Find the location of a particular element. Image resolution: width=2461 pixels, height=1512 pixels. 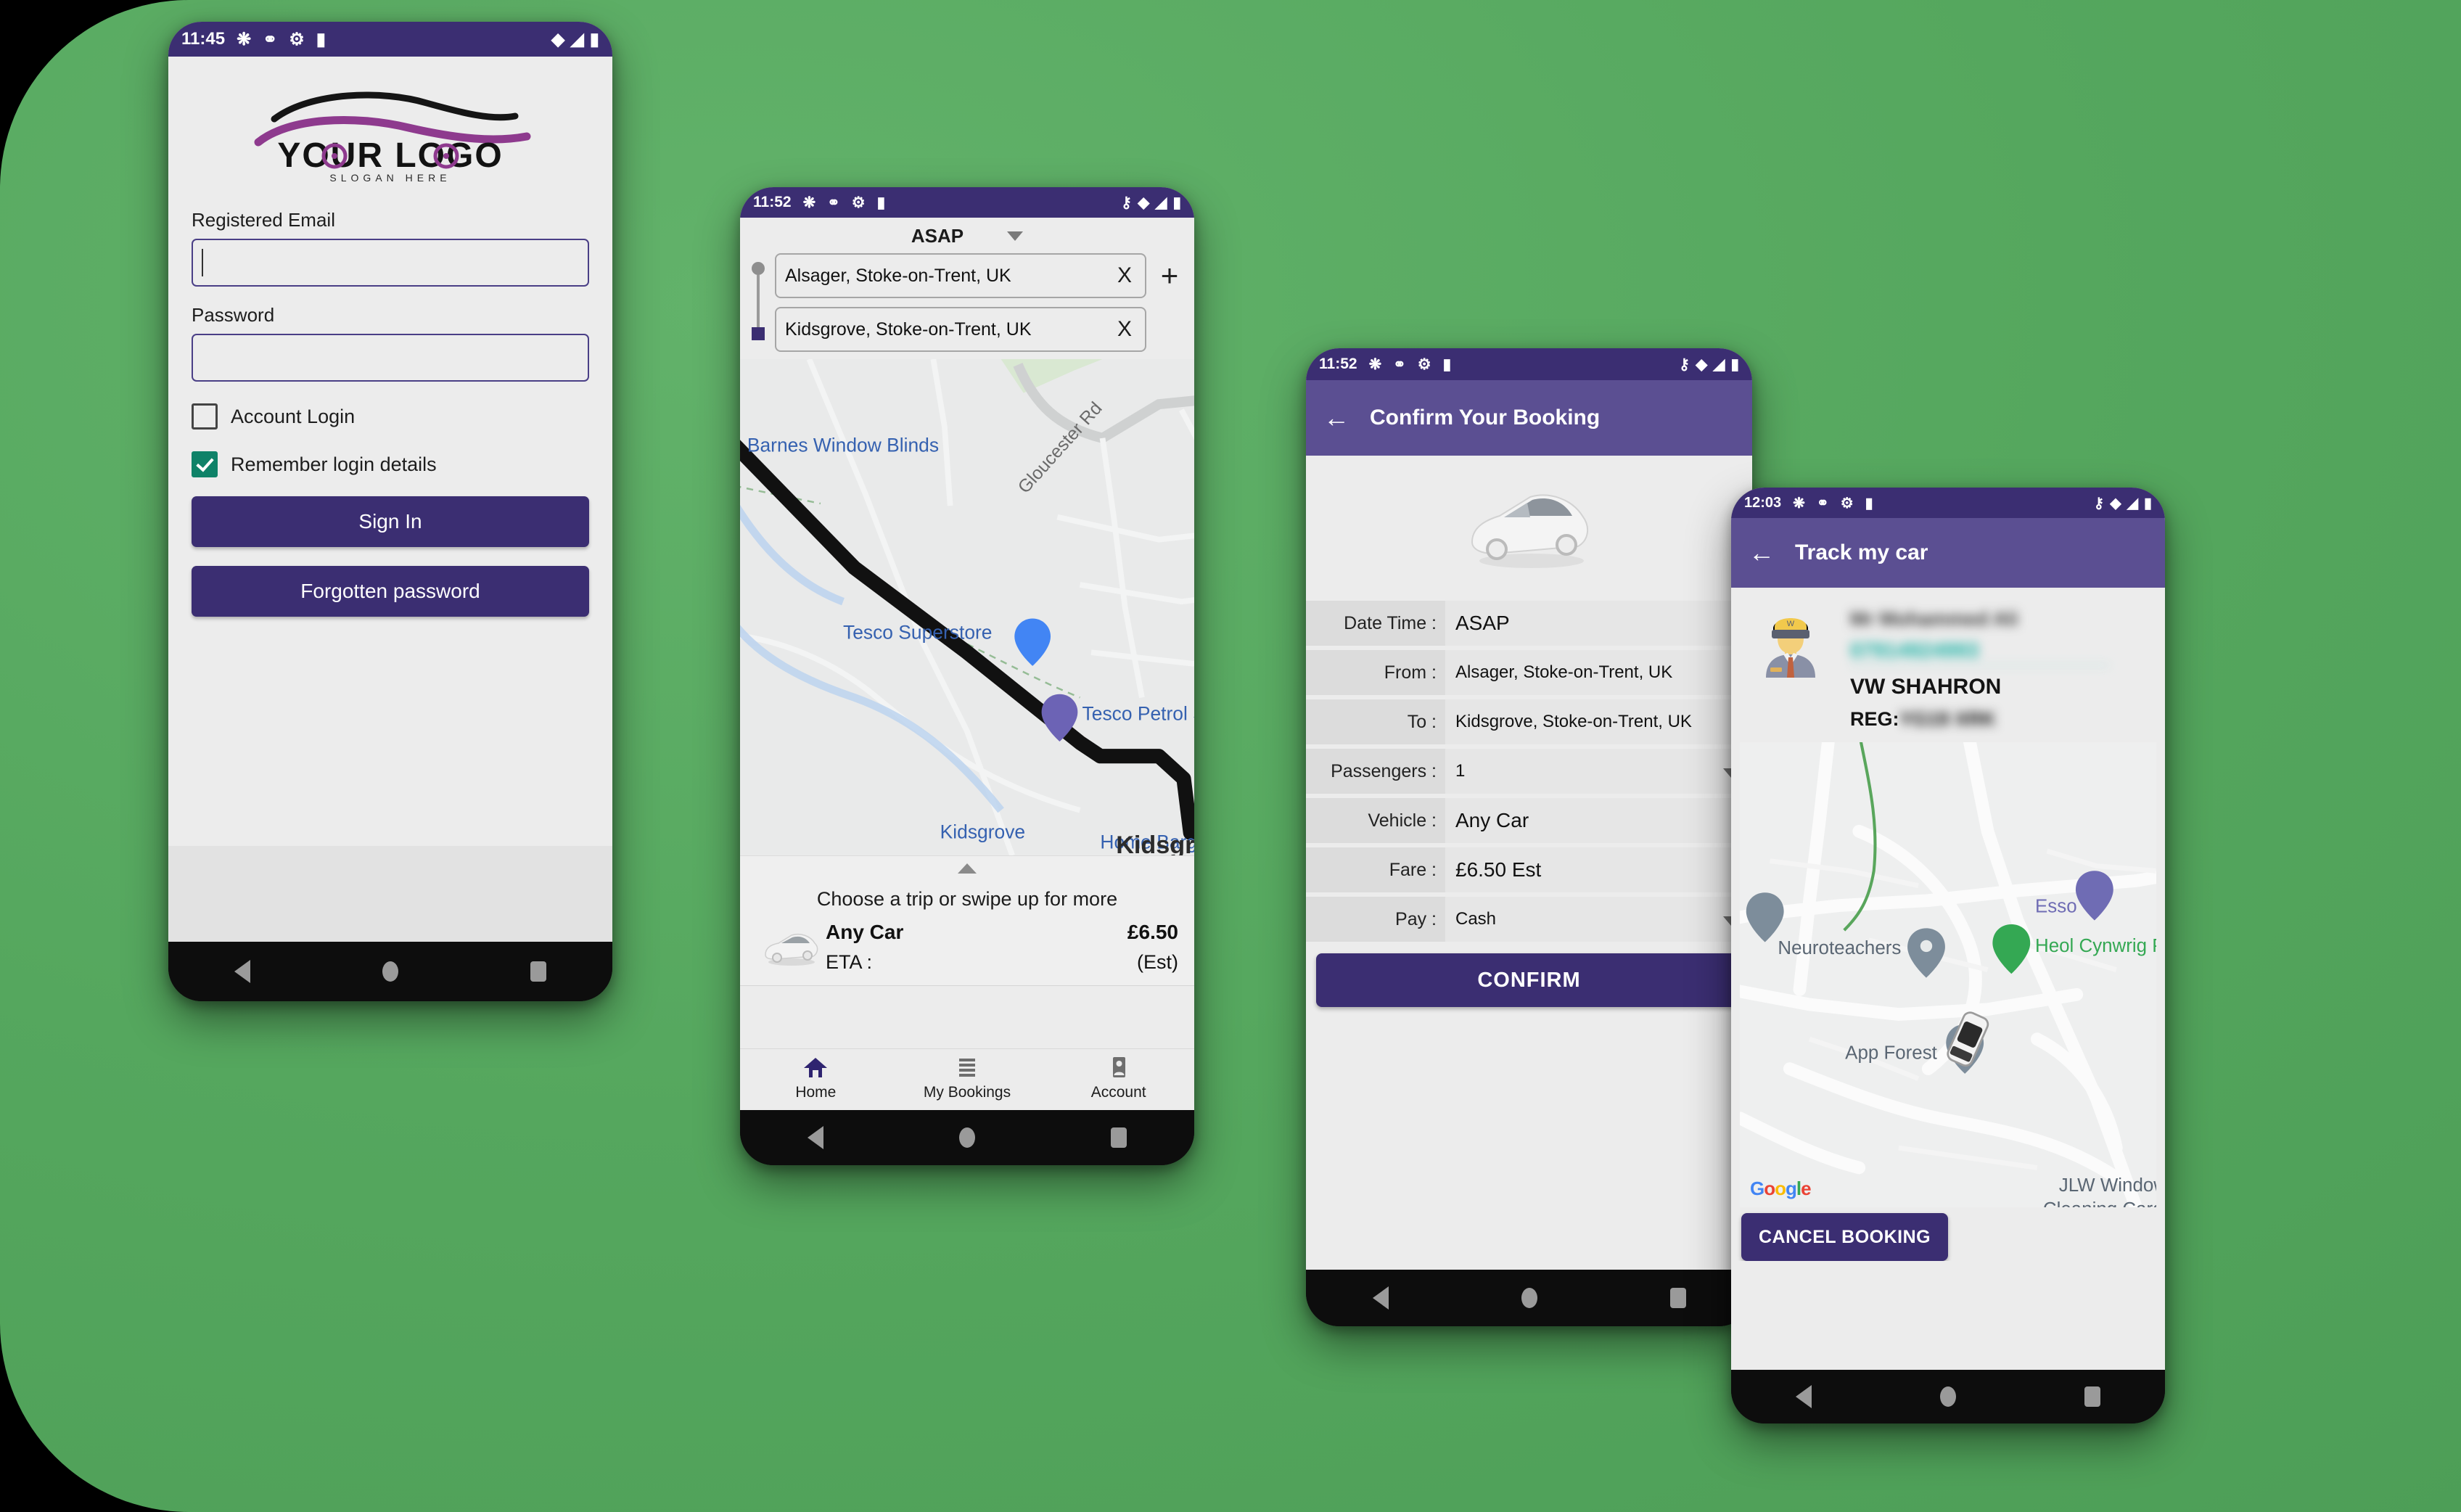

map-label: Tesco Superstore is located at coordinates (918, 633).